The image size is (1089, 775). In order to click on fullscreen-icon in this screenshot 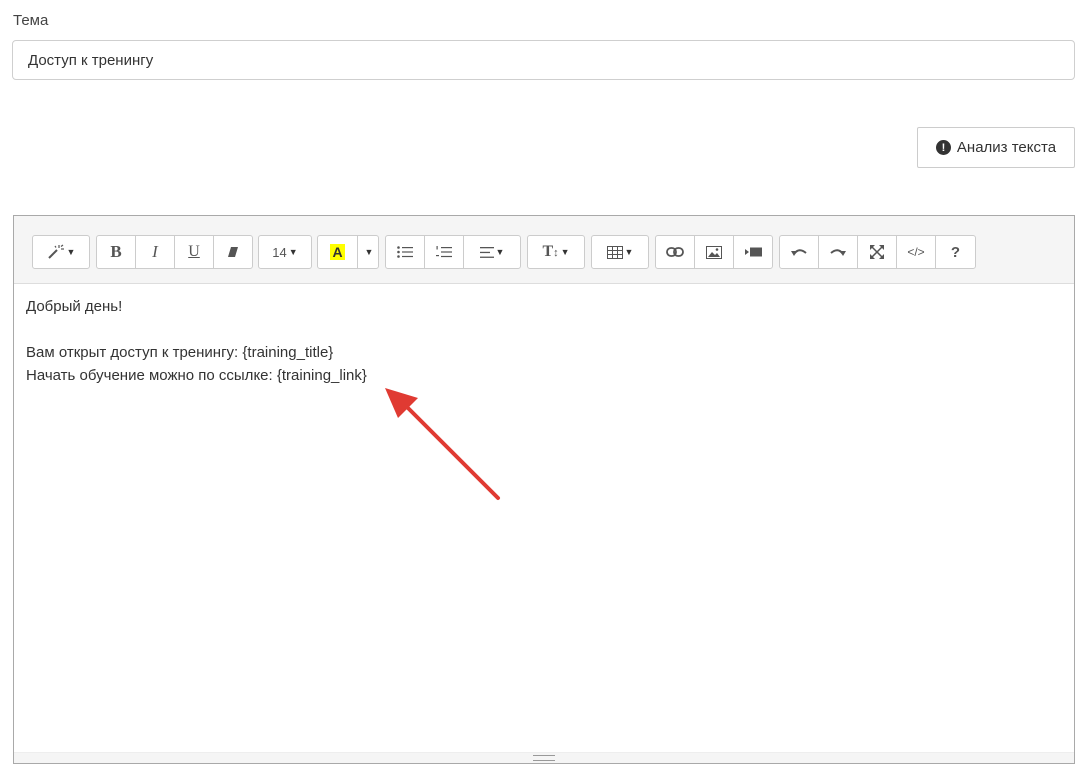, I will do `click(877, 252)`.